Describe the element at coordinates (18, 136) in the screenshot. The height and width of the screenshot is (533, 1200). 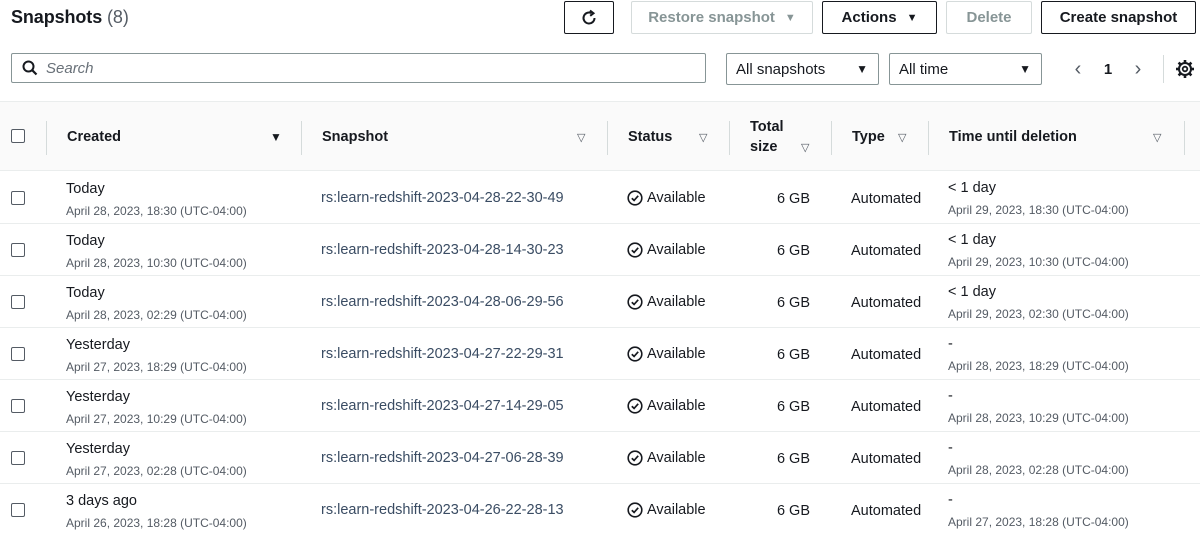
I see `select-all-checkbox` at that location.